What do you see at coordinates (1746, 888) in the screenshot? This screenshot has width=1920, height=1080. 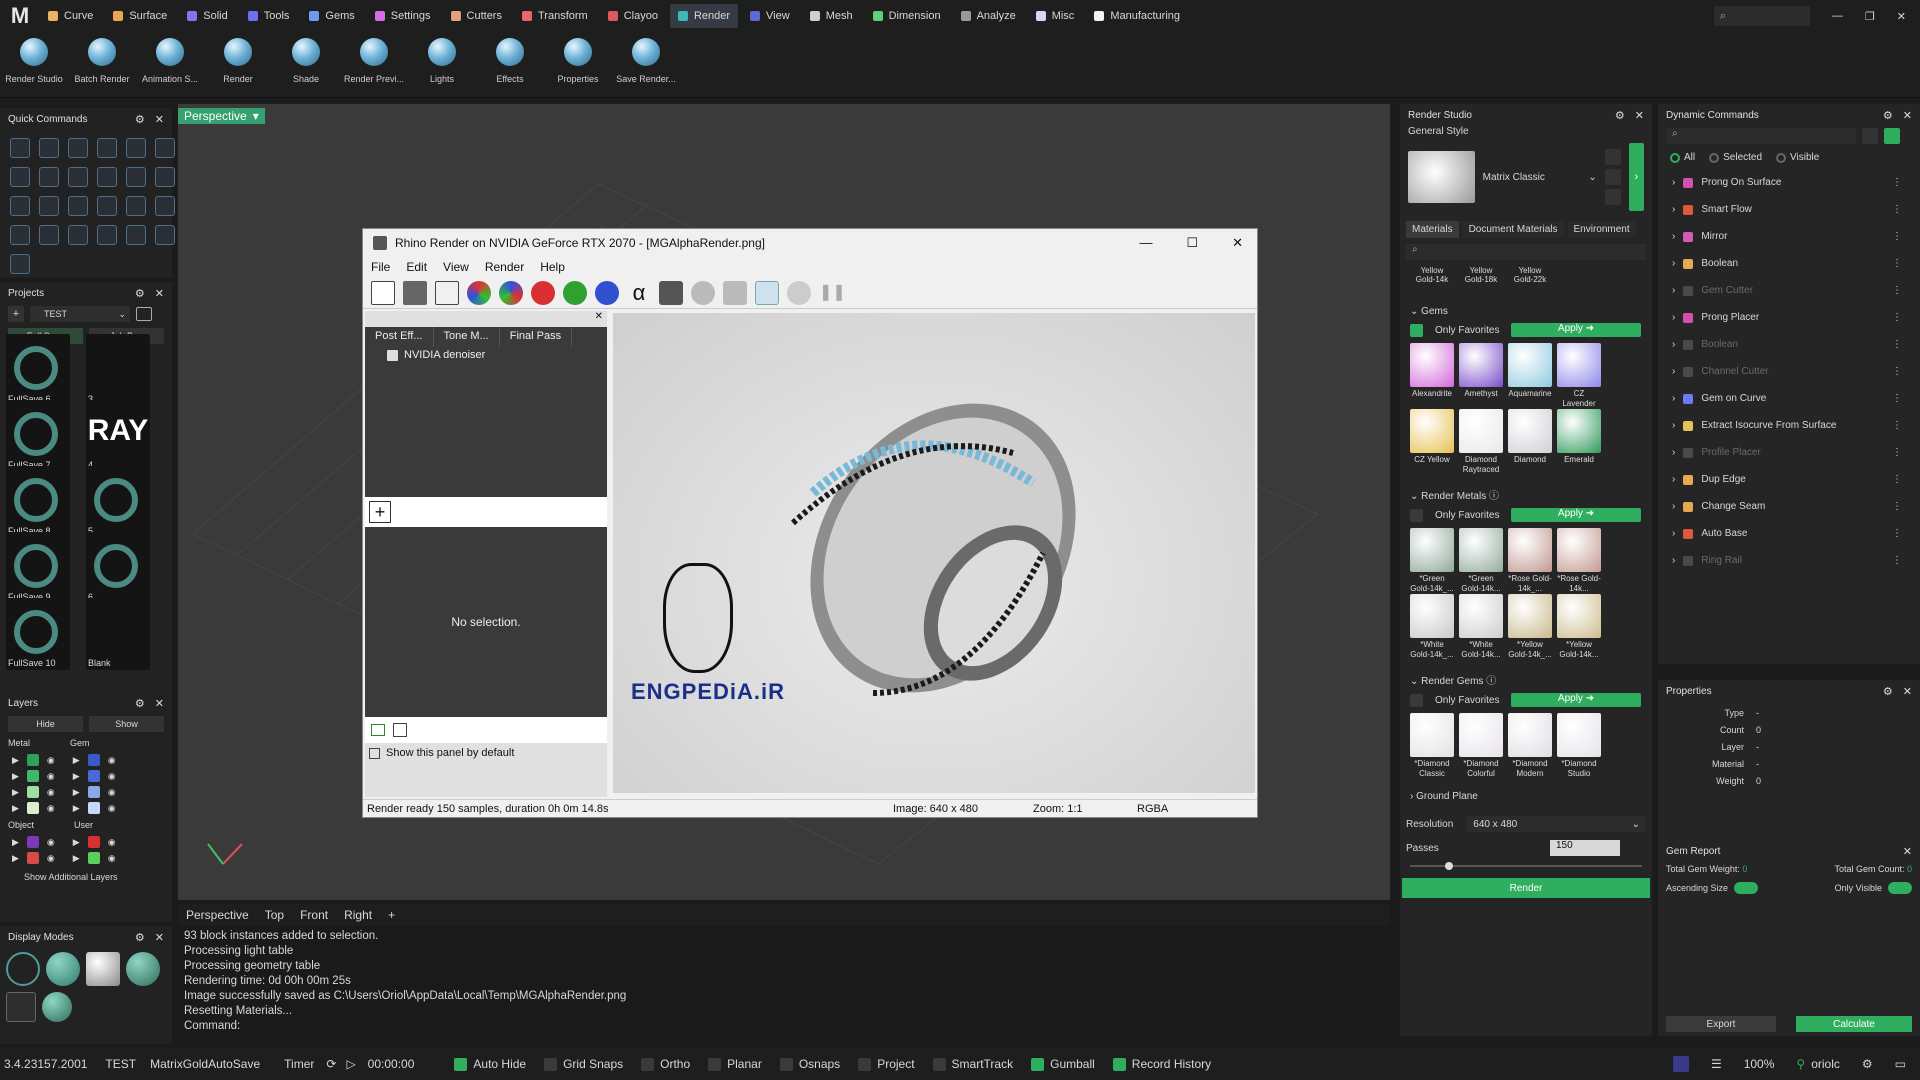 I see `ascending-size-toggle` at bounding box center [1746, 888].